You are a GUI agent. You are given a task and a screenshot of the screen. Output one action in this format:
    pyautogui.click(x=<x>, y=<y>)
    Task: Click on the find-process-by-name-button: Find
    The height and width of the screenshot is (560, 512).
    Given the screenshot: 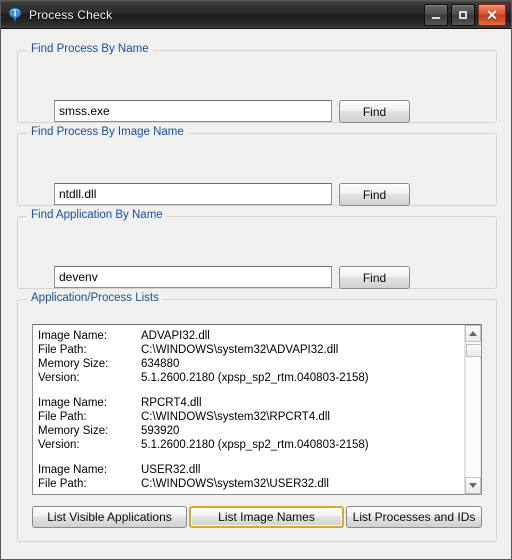 What is the action you would take?
    pyautogui.click(x=374, y=111)
    